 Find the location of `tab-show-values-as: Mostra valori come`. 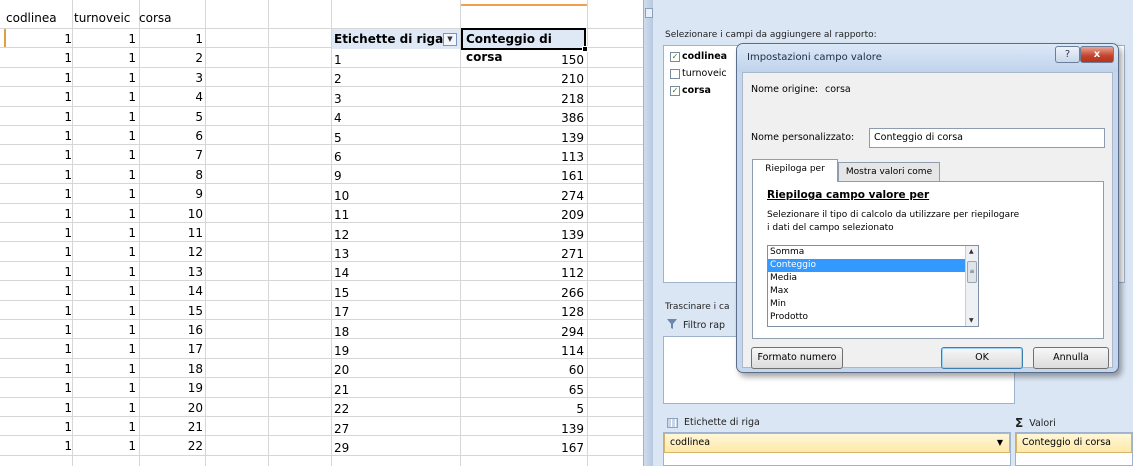

tab-show-values-as: Mostra valori come is located at coordinates (889, 172).